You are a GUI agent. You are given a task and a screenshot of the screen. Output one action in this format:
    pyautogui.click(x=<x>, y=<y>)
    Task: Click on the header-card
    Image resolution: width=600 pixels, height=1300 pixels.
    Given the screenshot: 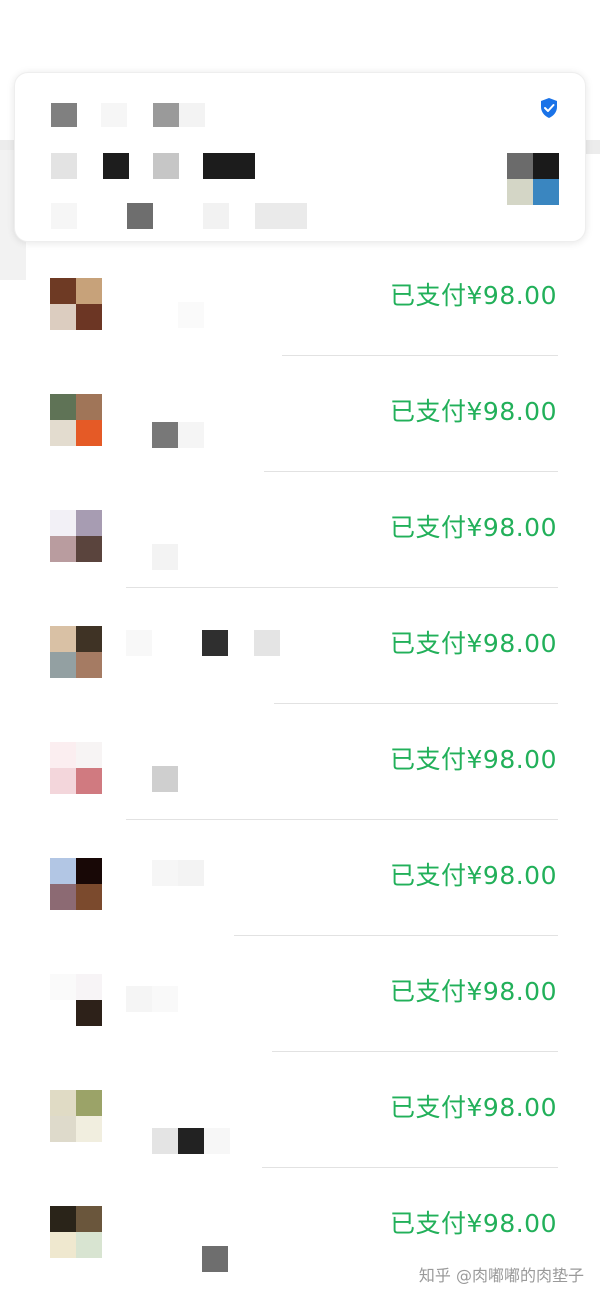 What is the action you would take?
    pyautogui.click(x=300, y=157)
    